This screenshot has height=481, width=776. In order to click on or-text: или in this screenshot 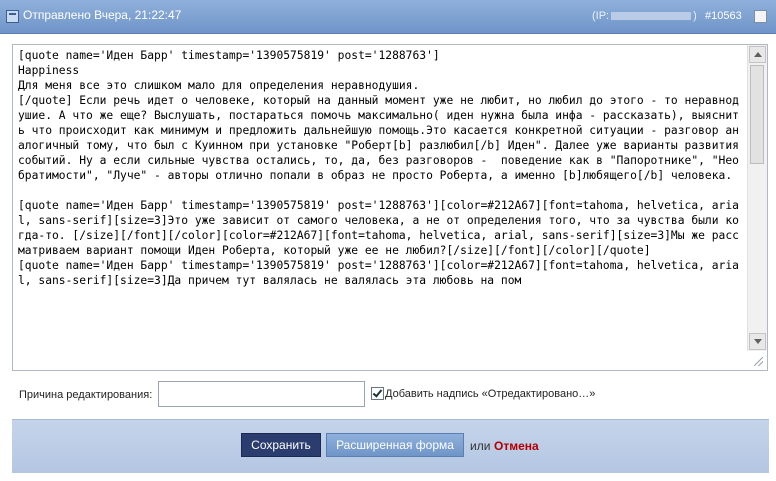, I will do `click(480, 446)`.